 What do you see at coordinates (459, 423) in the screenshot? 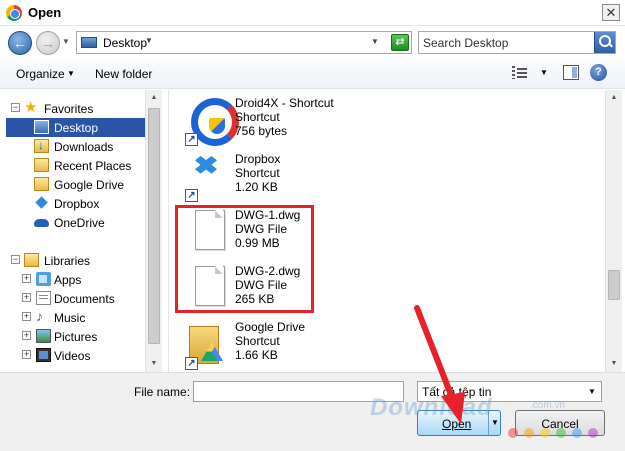
I see `open-button: Open ▼` at bounding box center [459, 423].